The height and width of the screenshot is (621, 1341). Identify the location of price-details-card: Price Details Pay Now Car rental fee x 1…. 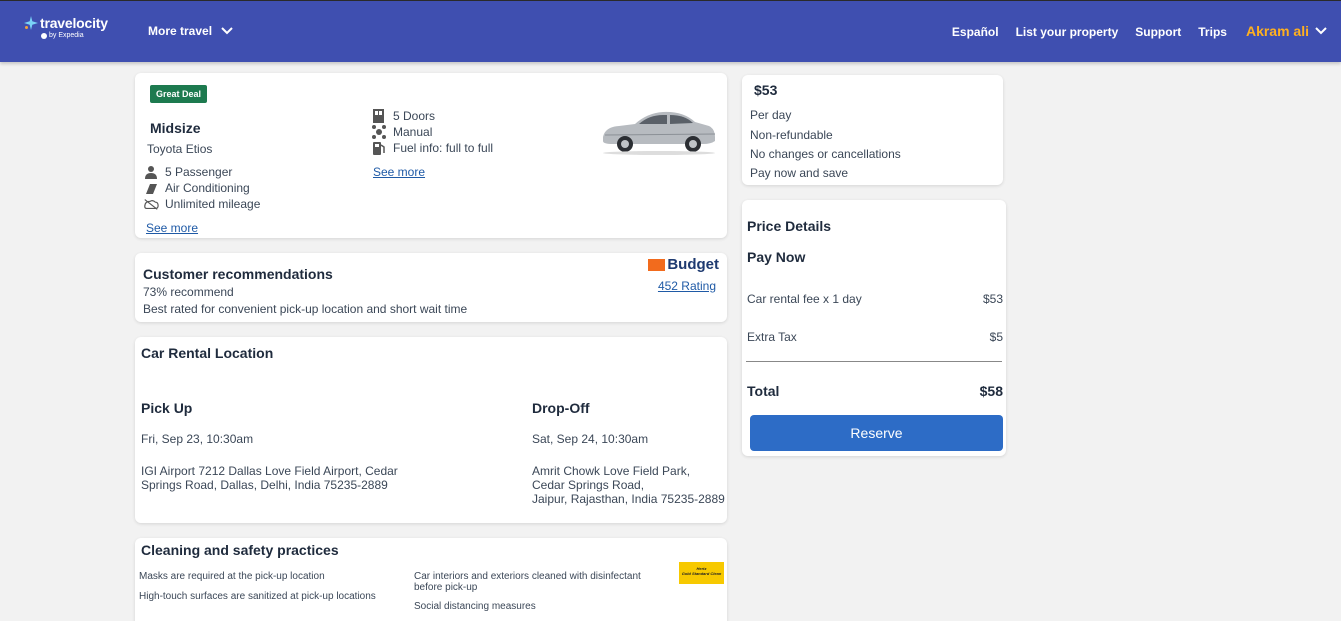
(874, 328).